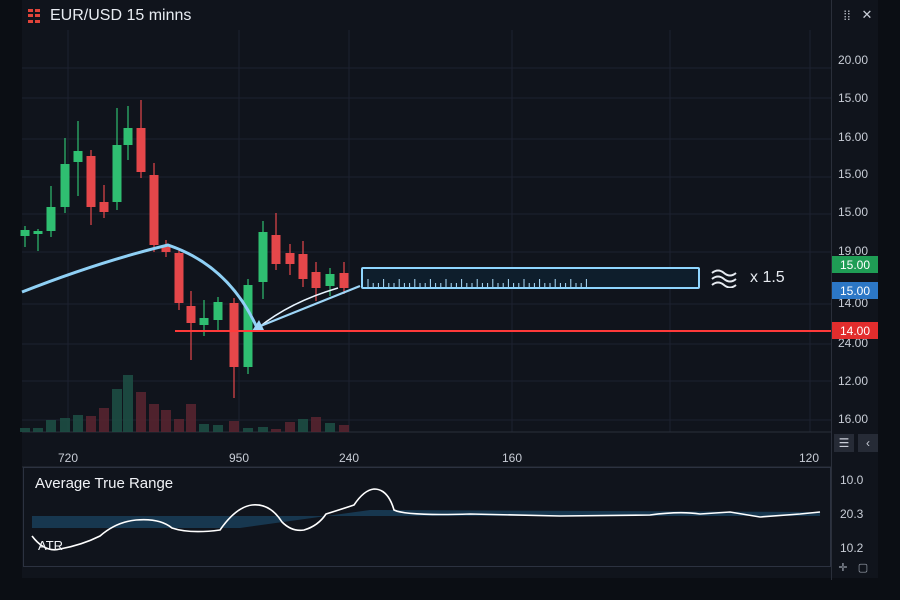 The height and width of the screenshot is (600, 900). What do you see at coordinates (853, 60) in the screenshot?
I see `price-label: 20.00` at bounding box center [853, 60].